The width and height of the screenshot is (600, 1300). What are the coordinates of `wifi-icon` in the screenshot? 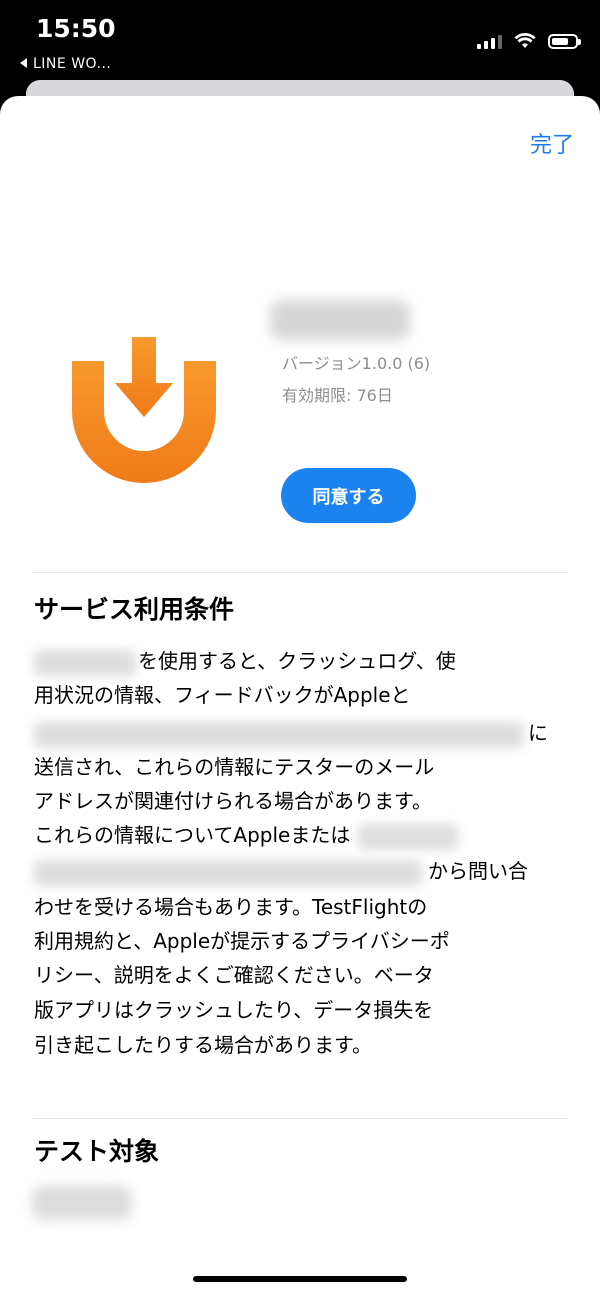 It's located at (525, 40).